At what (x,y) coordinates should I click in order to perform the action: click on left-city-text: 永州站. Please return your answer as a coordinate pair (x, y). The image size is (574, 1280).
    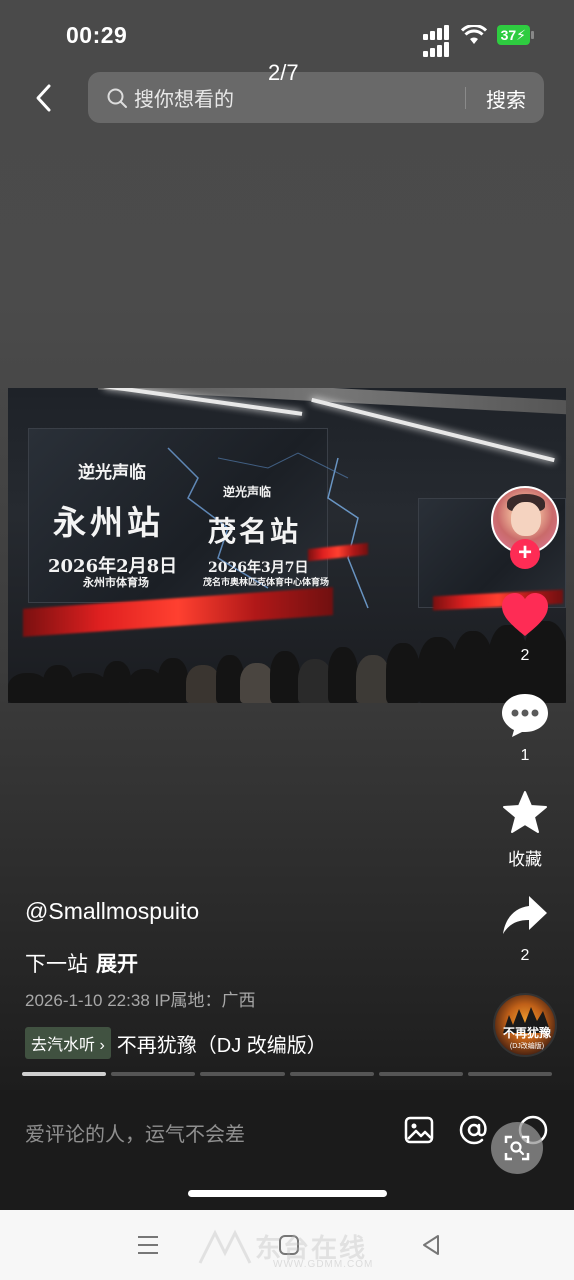
    Looking at the image, I should click on (108, 522).